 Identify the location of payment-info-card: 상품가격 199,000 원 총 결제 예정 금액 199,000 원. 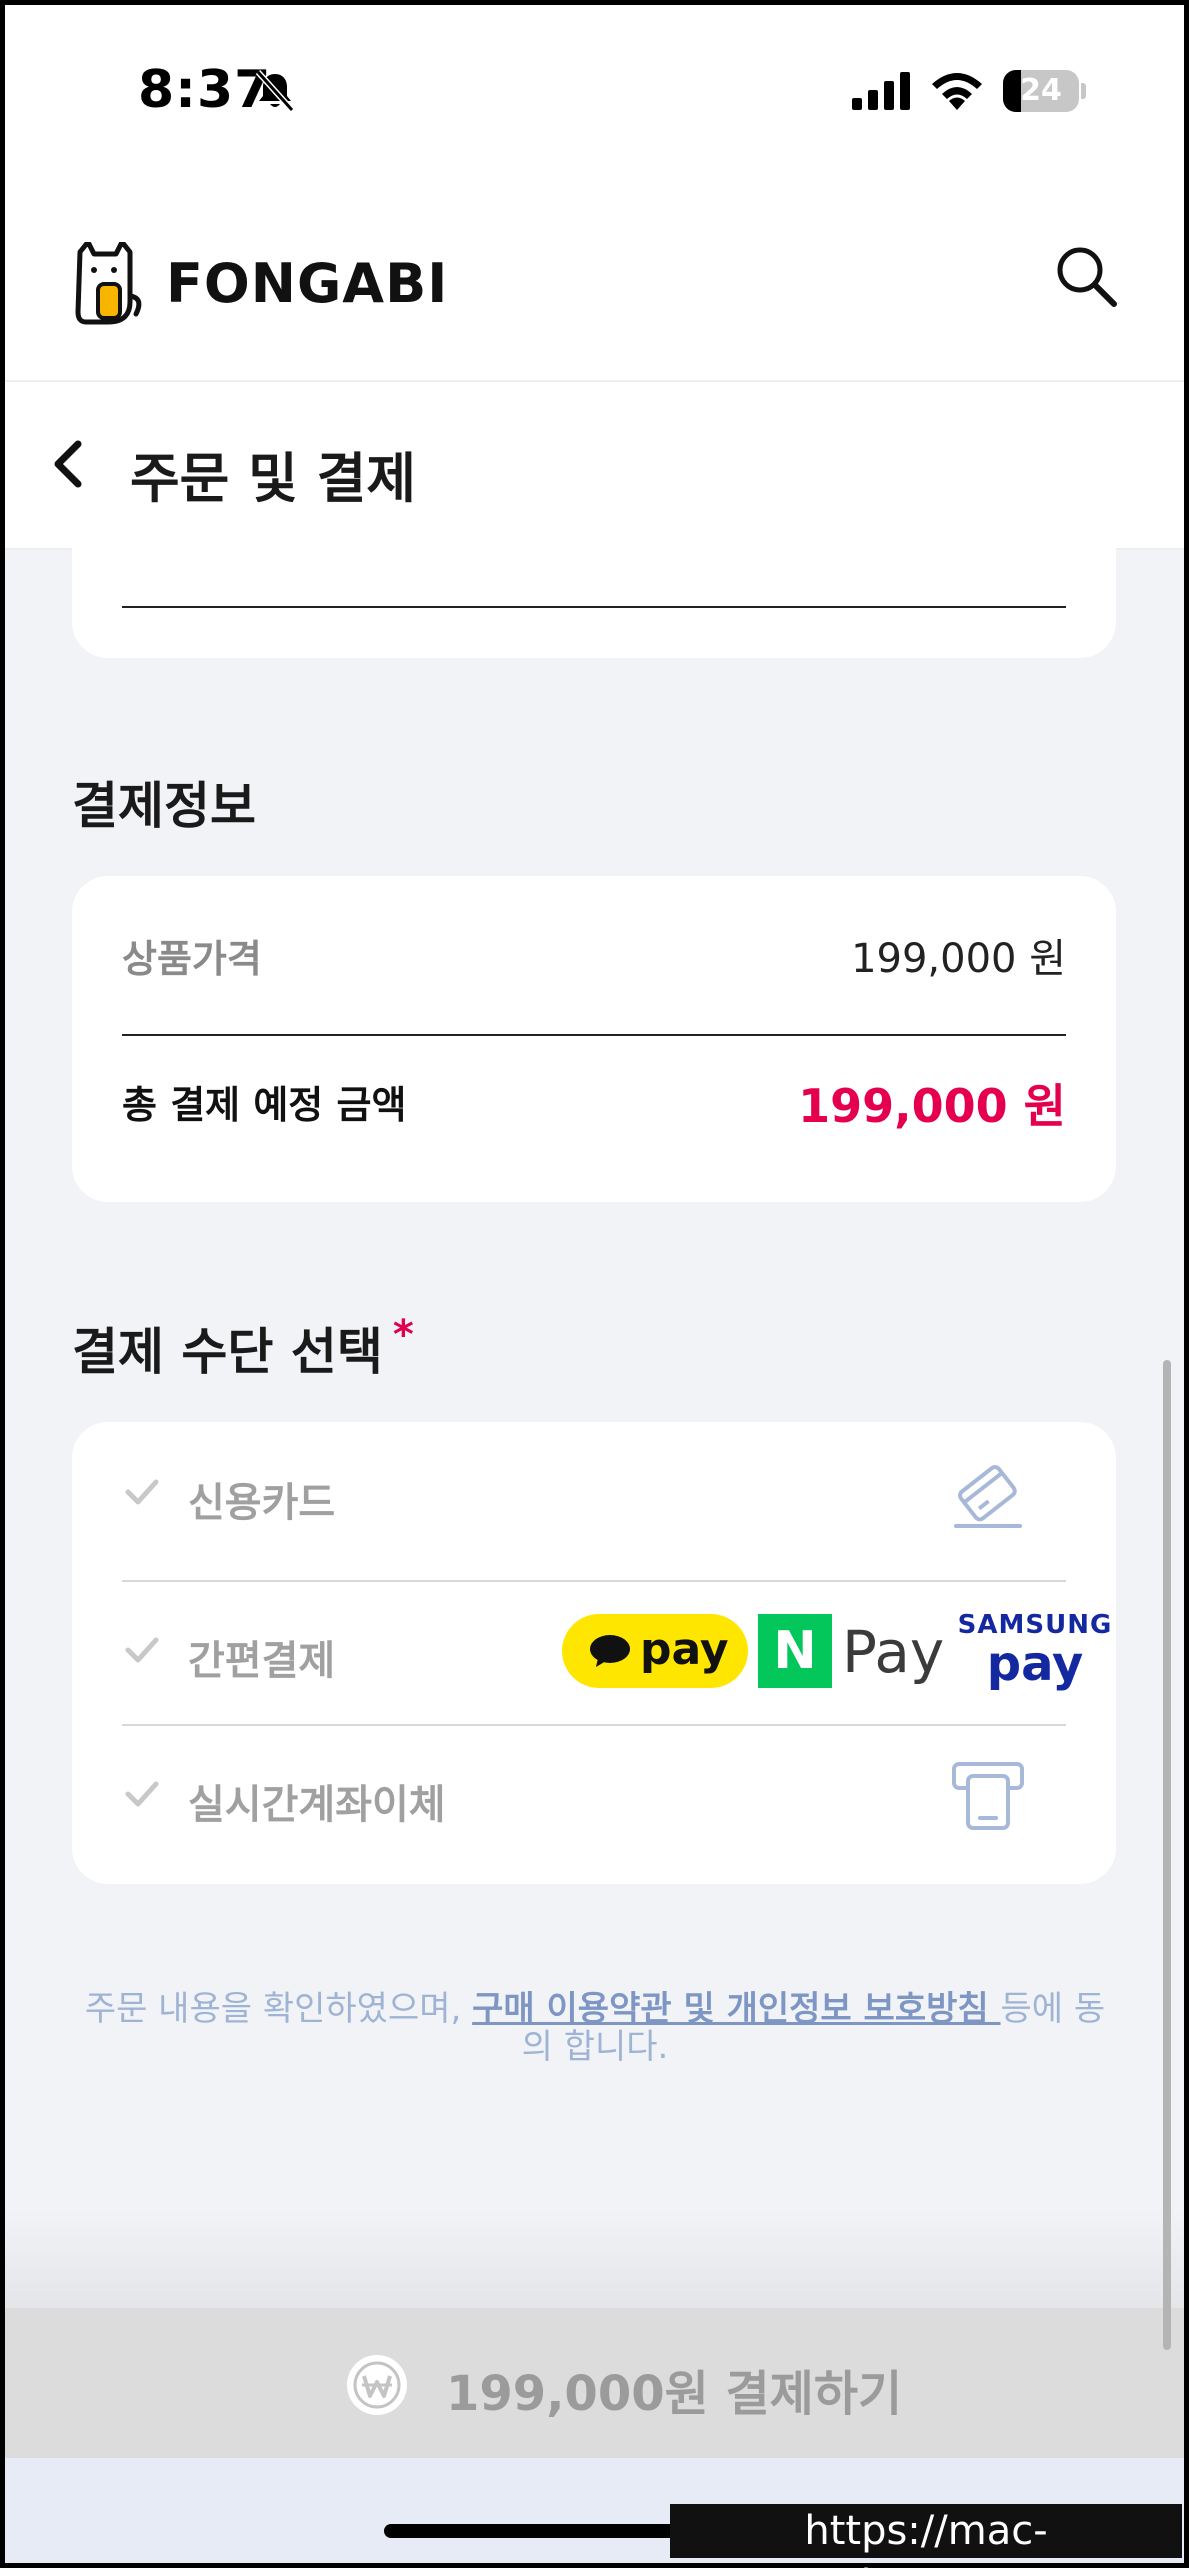
(594, 1039).